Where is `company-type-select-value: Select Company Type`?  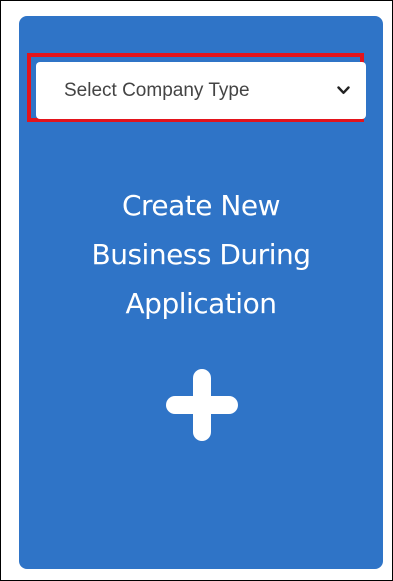 company-type-select-value: Select Company Type is located at coordinates (157, 90).